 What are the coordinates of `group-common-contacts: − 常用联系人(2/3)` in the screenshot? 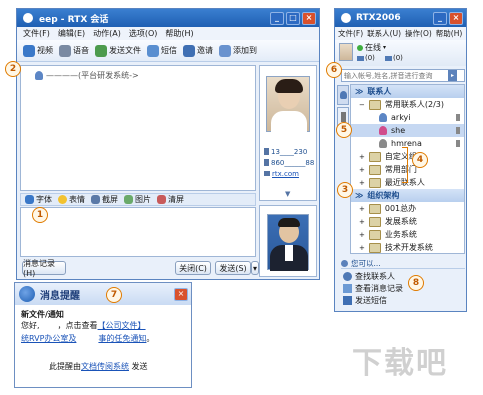 It's located at (407, 104).